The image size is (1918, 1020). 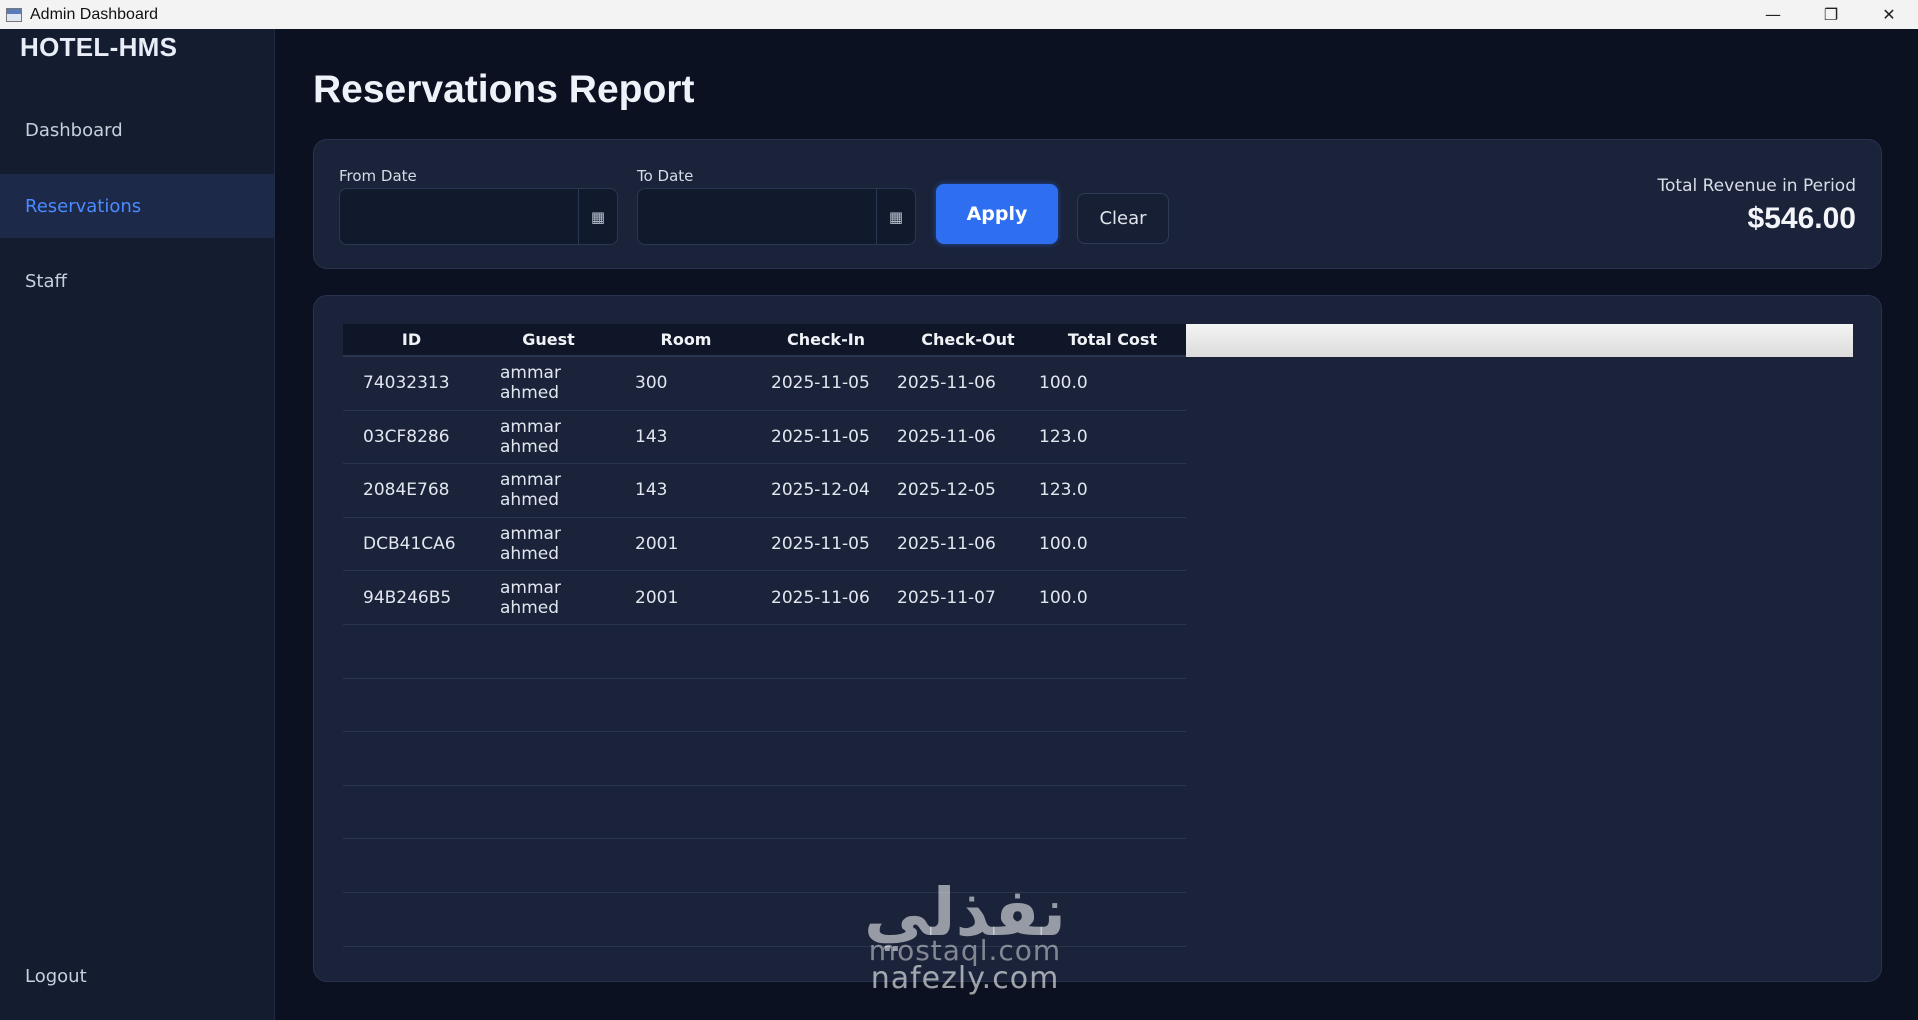 I want to click on sidebar-item-reservations: Reservations, so click(x=137, y=206).